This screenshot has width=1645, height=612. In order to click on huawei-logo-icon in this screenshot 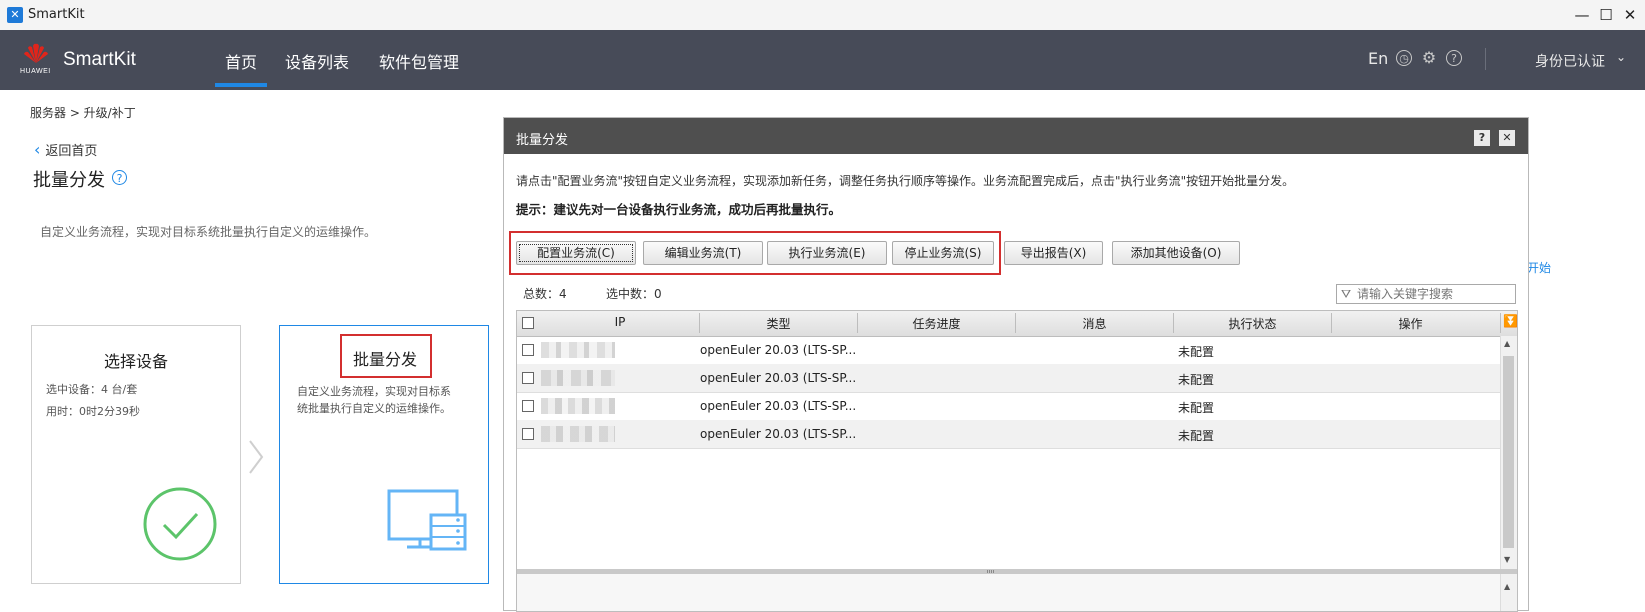, I will do `click(36, 53)`.